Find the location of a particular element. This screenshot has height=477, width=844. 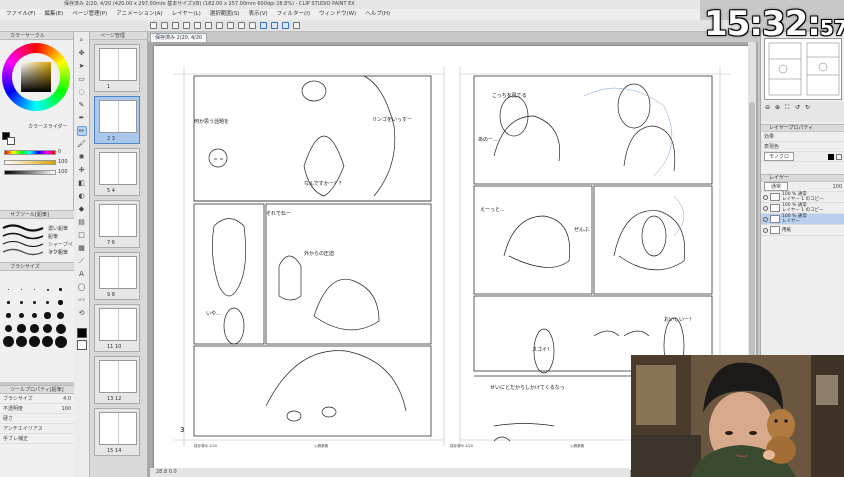

airbrush-tool-icon: ✺ is located at coordinates (82, 157).